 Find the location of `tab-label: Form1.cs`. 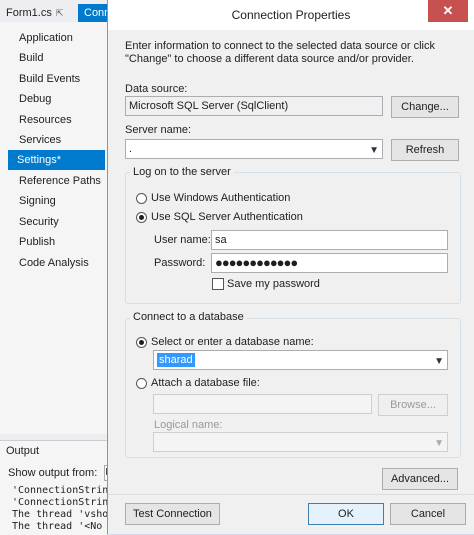

tab-label: Form1.cs is located at coordinates (29, 13).